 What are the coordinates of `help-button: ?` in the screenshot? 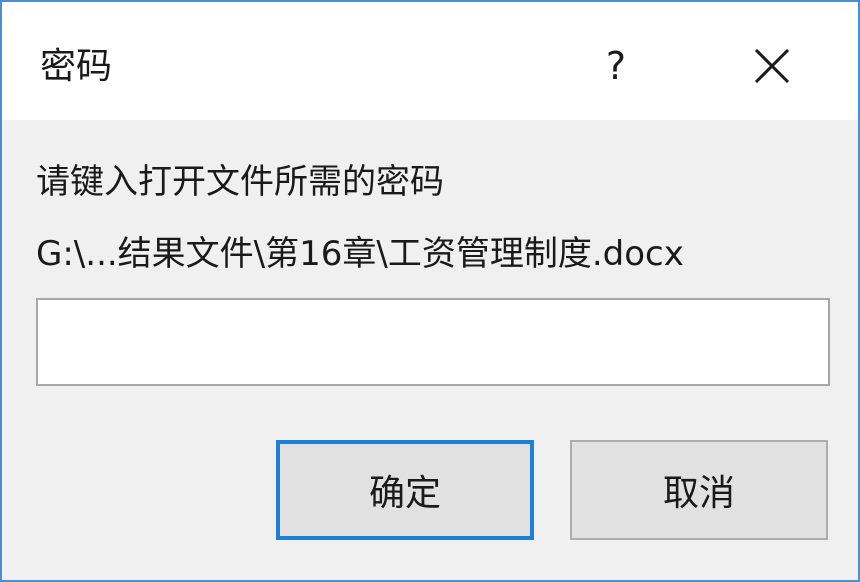 It's located at (616, 66).